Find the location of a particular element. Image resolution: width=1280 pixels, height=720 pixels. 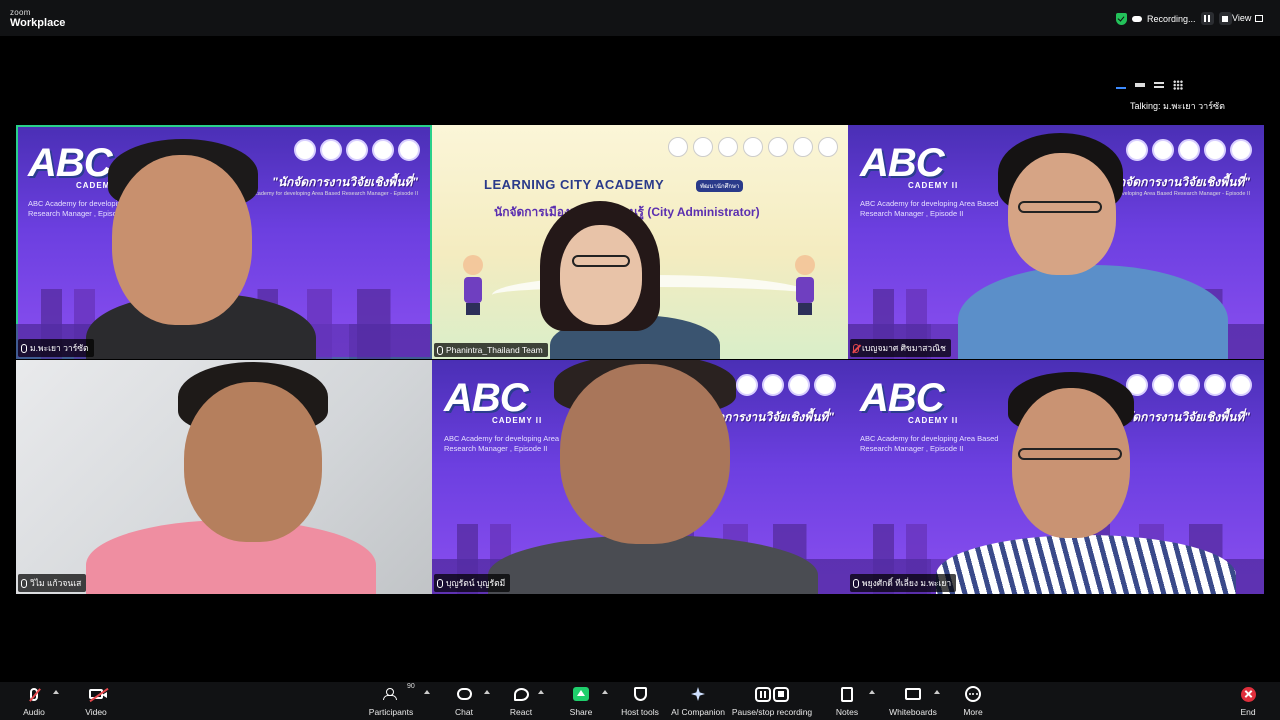

pause-icon is located at coordinates (1207, 18).